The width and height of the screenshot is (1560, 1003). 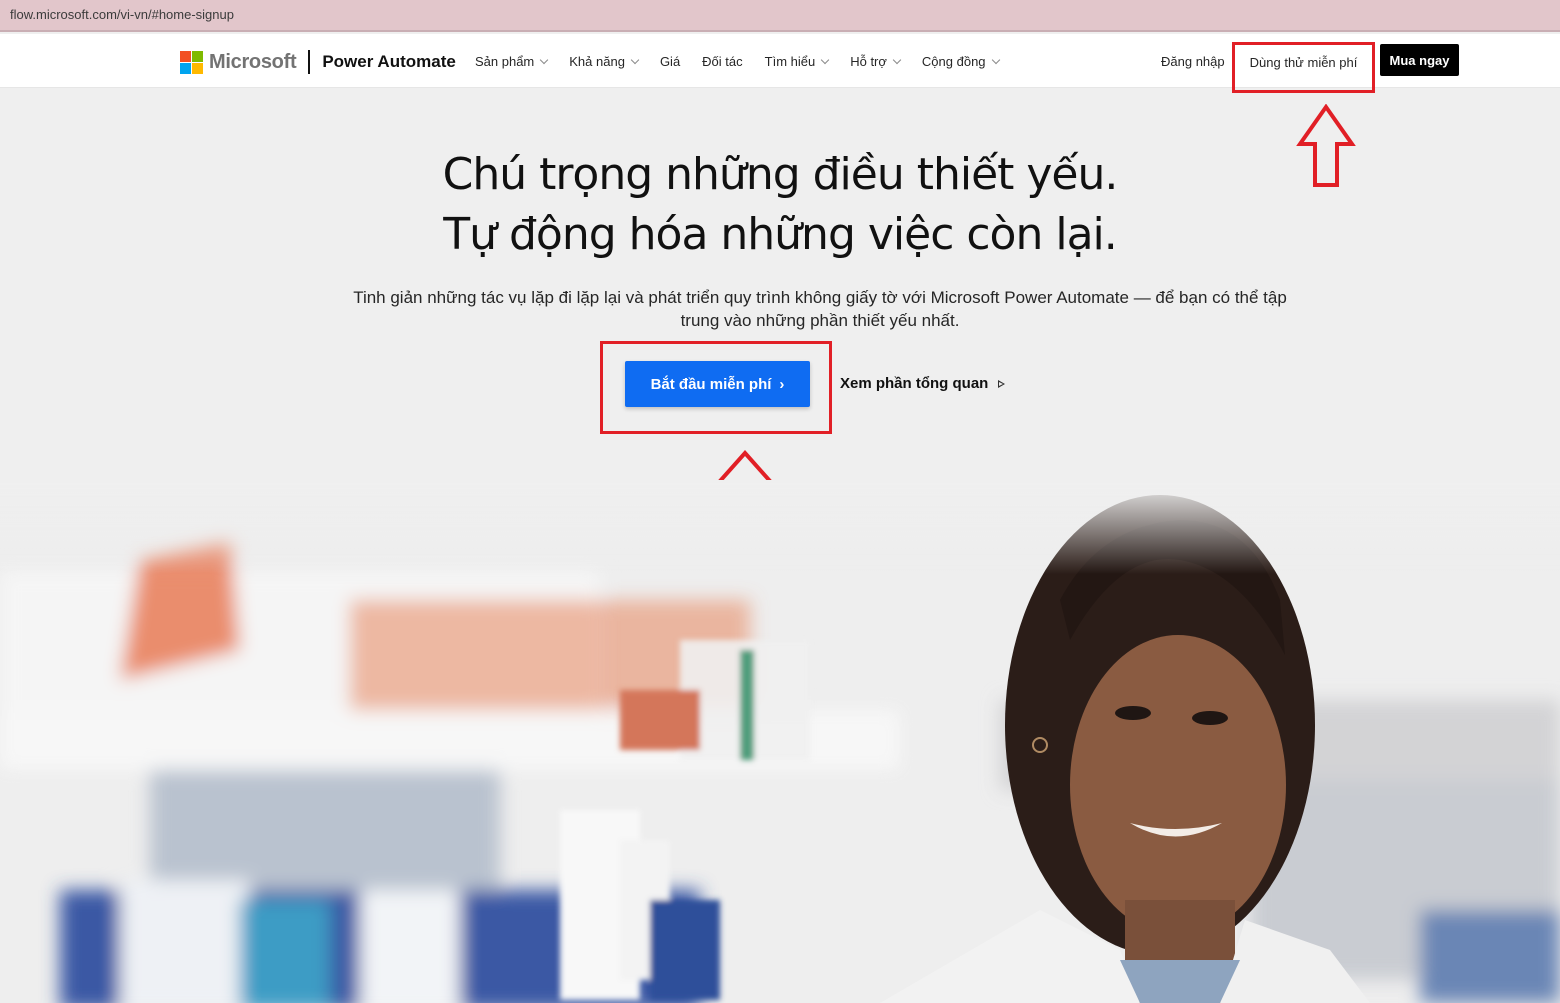 I want to click on play-icon, so click(x=1002, y=383).